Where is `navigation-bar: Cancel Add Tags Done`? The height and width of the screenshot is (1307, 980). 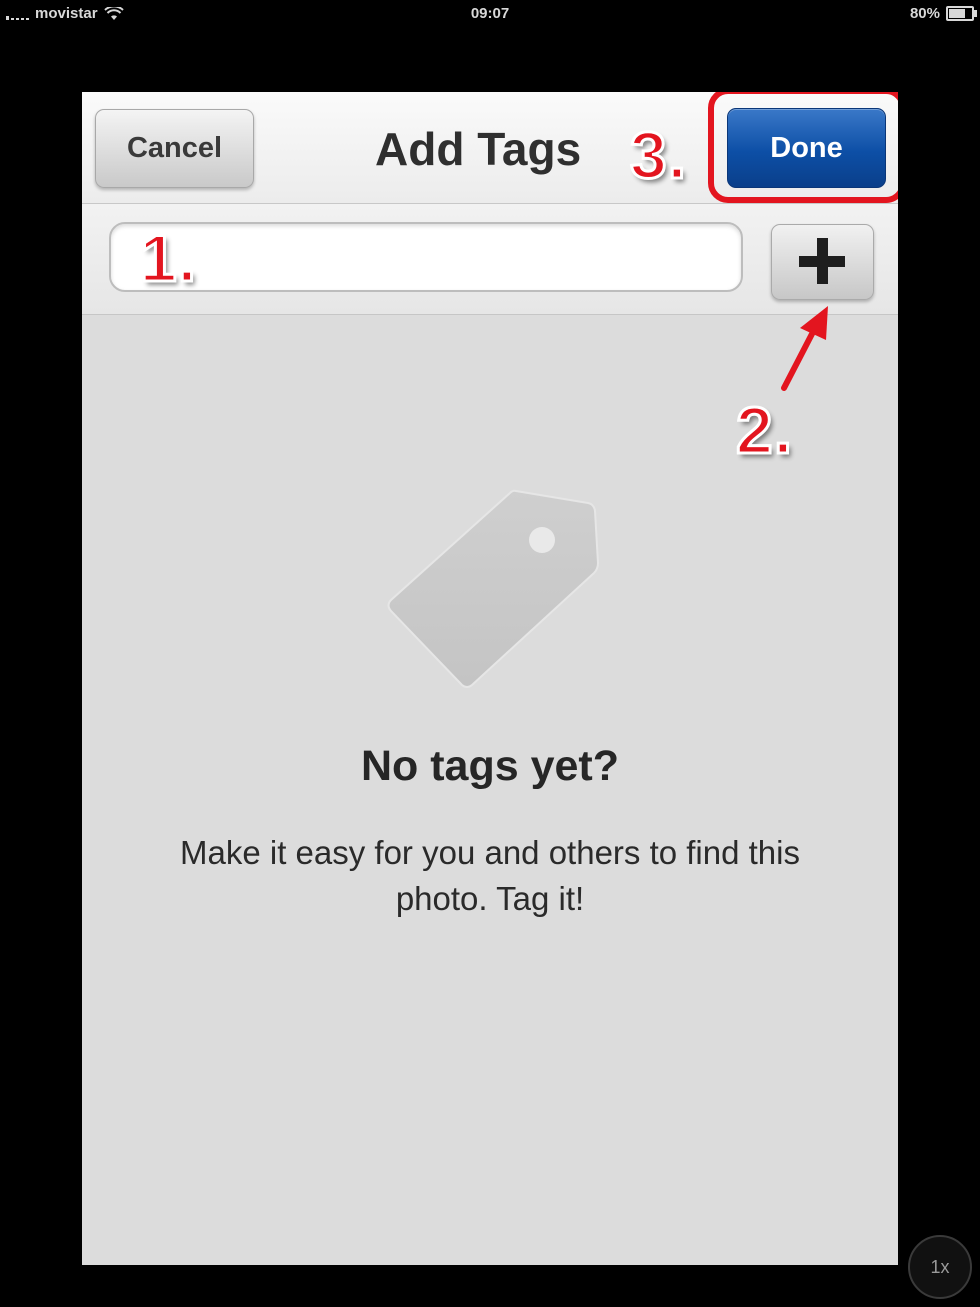 navigation-bar: Cancel Add Tags Done is located at coordinates (490, 148).